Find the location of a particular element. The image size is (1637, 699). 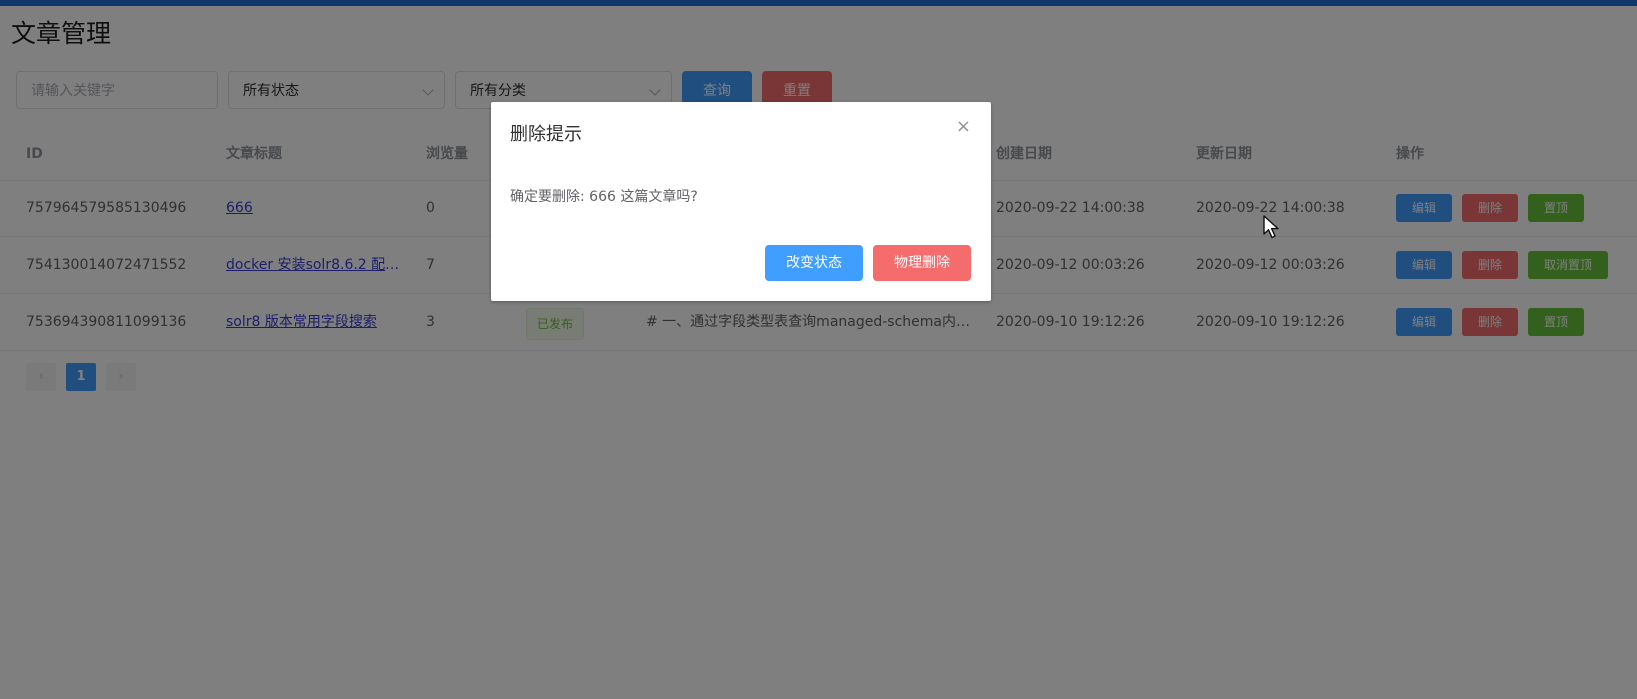

physical-delete-button: 物理删除 is located at coordinates (922, 263).